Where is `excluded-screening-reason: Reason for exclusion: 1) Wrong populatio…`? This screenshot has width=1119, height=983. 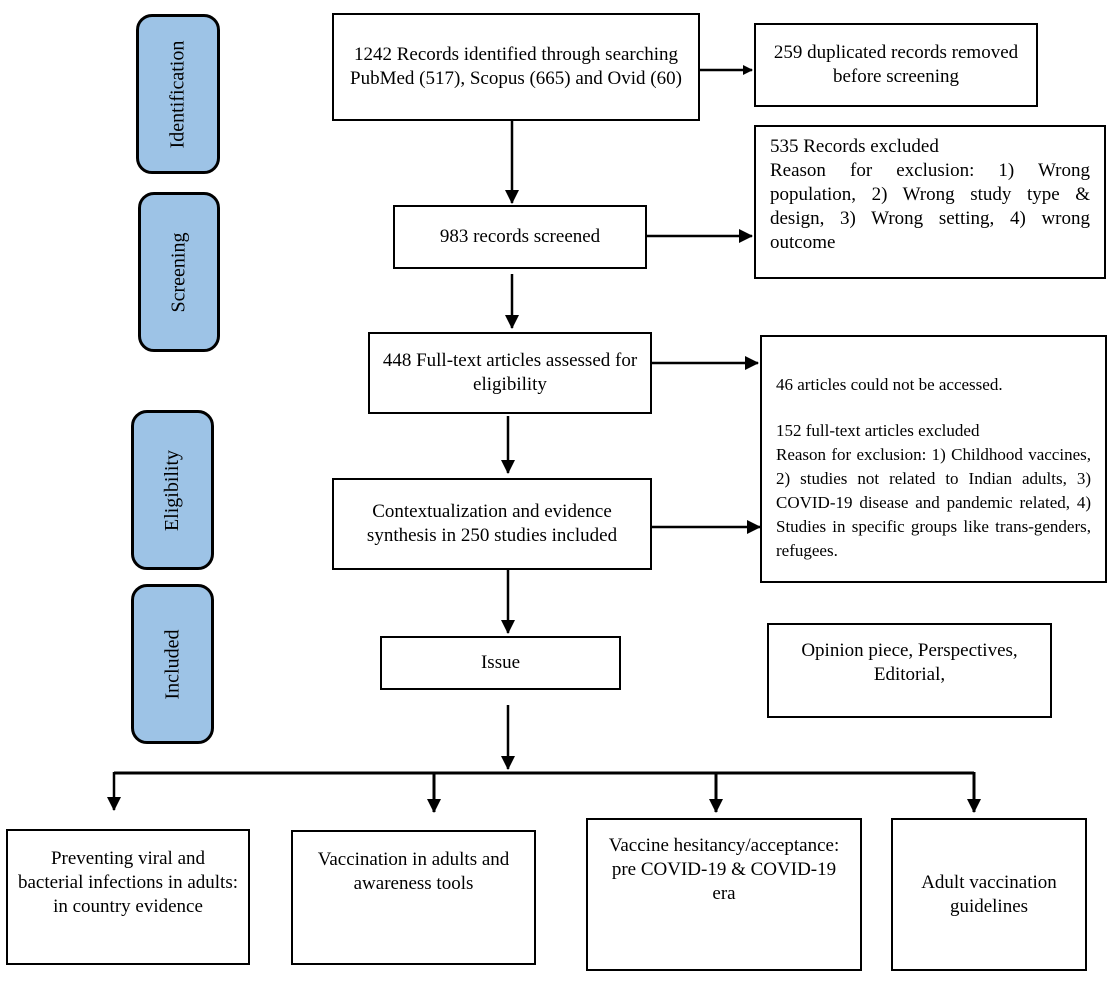 excluded-screening-reason: Reason for exclusion: 1) Wrong populatio… is located at coordinates (930, 206).